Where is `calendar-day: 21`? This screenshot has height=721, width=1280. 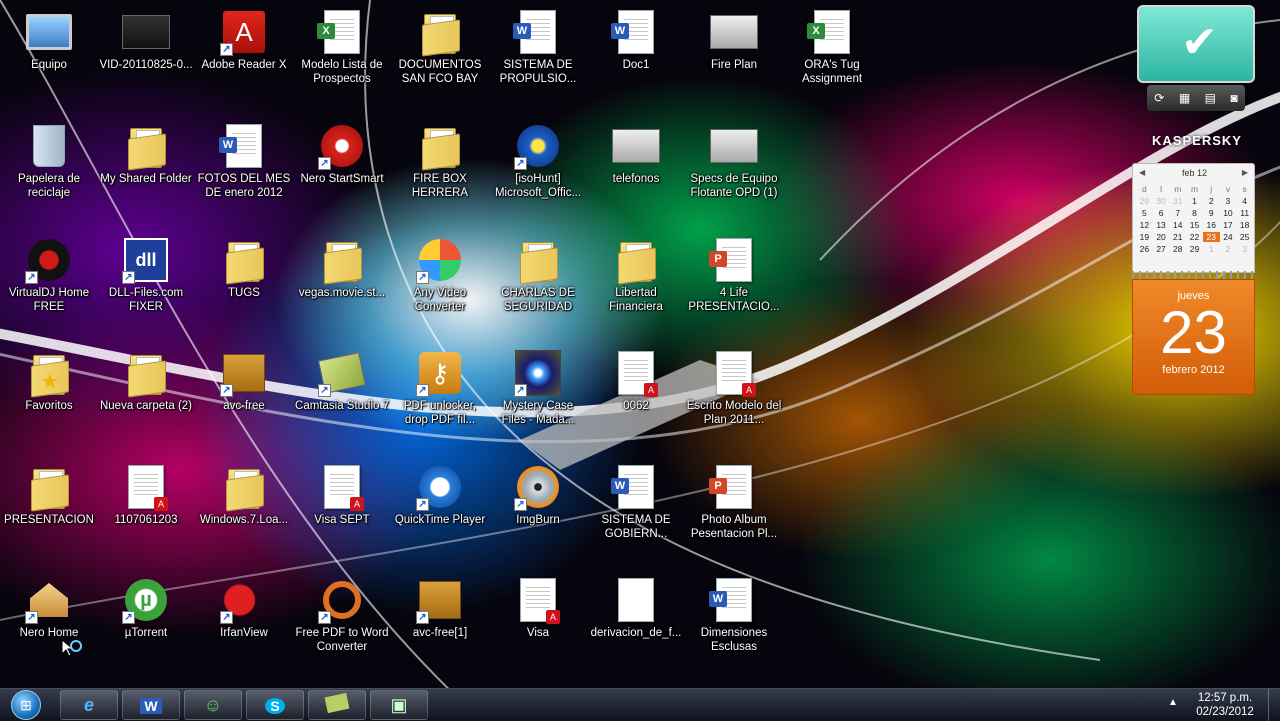 calendar-day: 21 is located at coordinates (1177, 237).